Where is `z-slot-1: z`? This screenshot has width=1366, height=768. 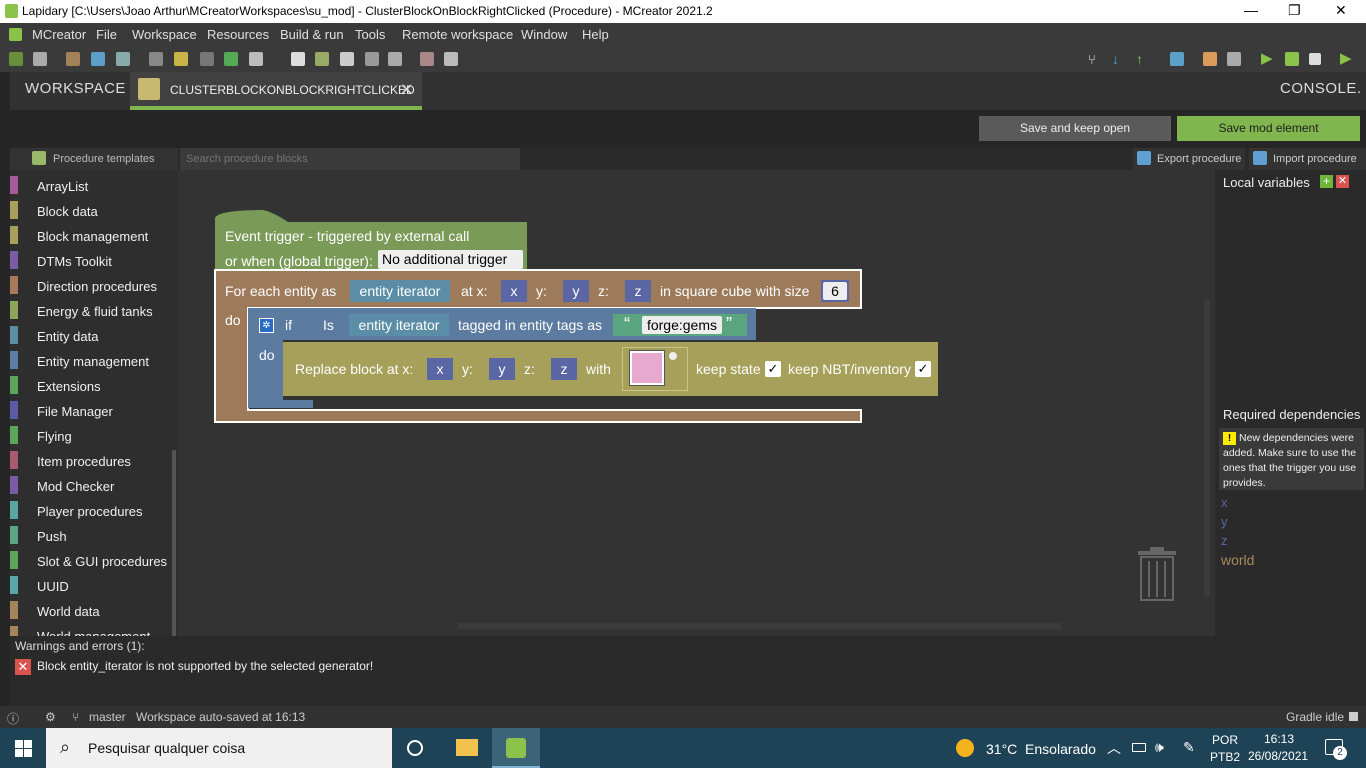 z-slot-1: z is located at coordinates (638, 291).